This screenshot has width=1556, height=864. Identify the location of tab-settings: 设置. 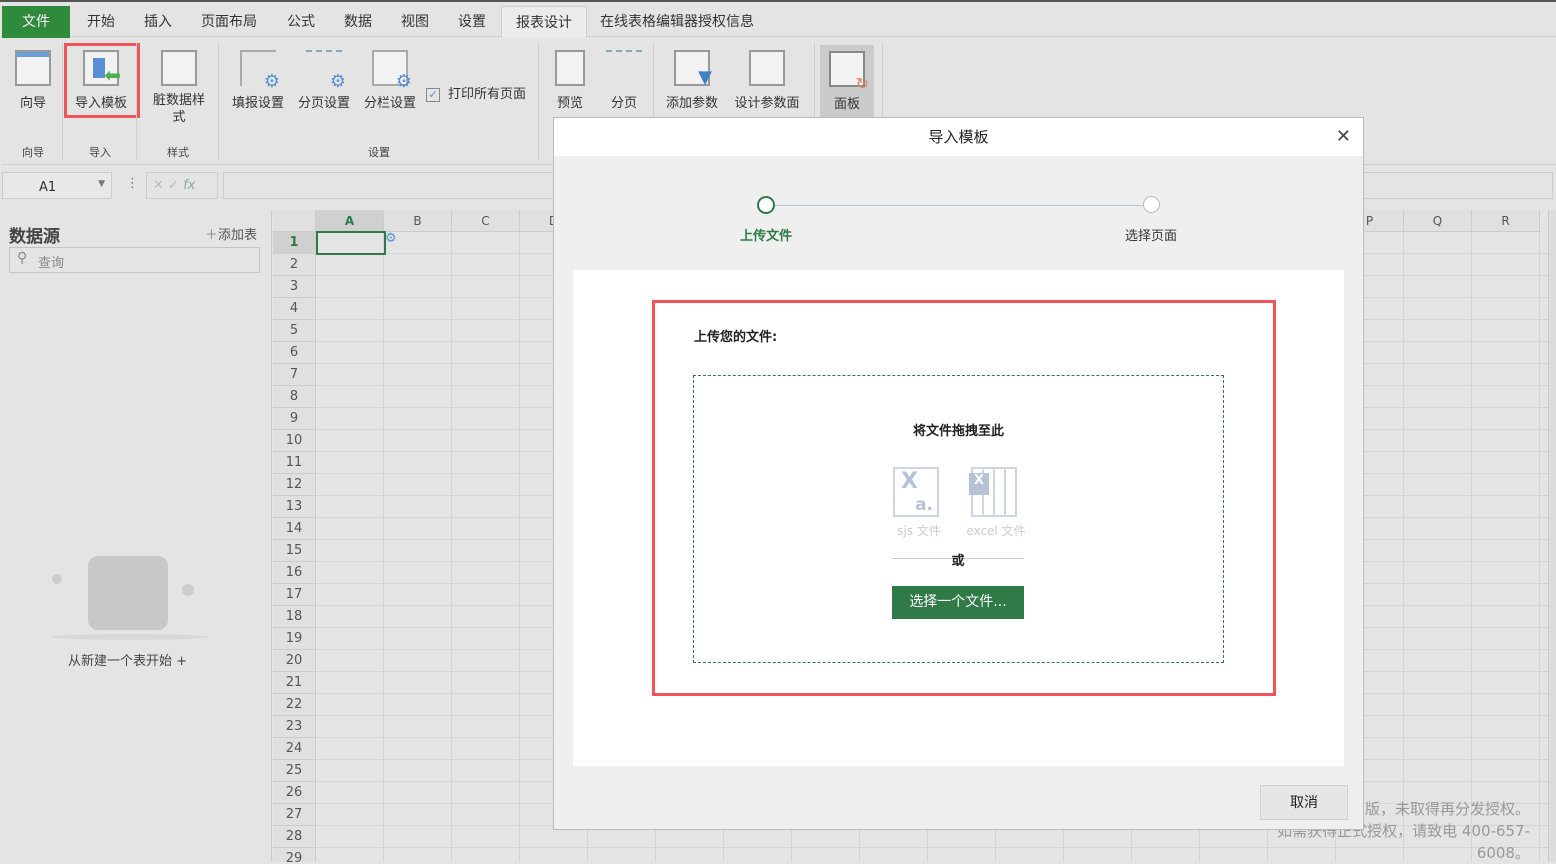
(472, 22).